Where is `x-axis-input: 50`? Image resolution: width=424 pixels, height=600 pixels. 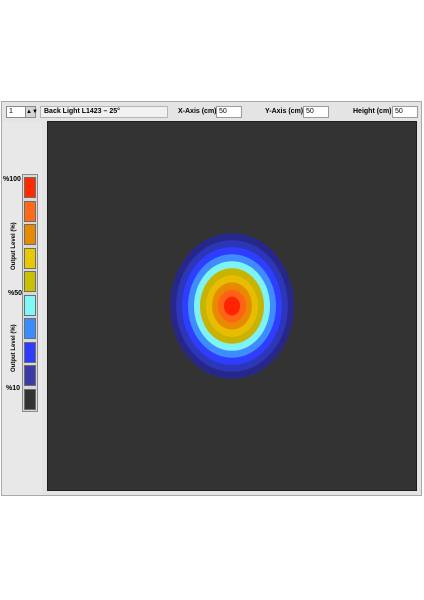 x-axis-input: 50 is located at coordinates (229, 112).